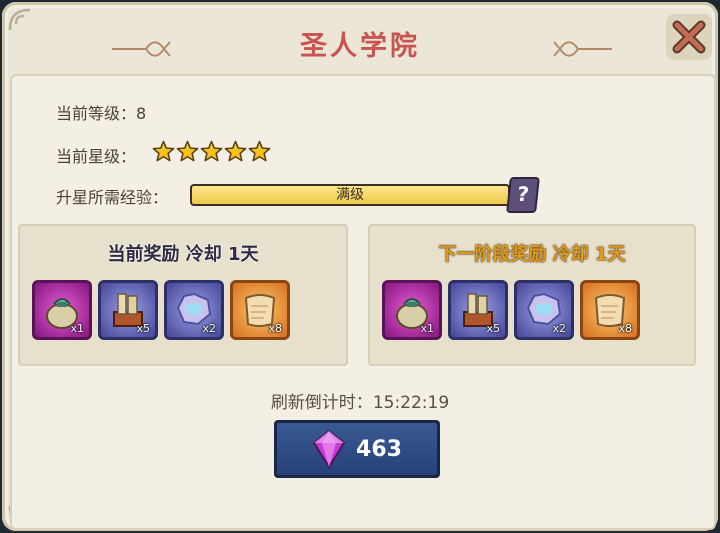 This screenshot has height=533, width=720. Describe the element at coordinates (321, 403) in the screenshot. I see `refresh-label: 刷新倒计时：` at that location.